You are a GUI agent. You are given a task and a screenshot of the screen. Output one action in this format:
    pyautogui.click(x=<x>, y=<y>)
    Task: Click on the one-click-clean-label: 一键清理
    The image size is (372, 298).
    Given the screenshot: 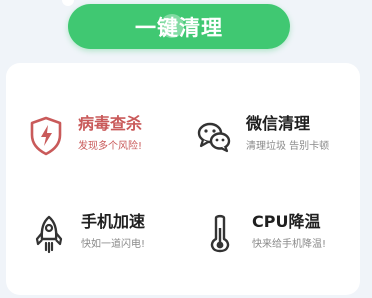 What is the action you would take?
    pyautogui.click(x=179, y=27)
    